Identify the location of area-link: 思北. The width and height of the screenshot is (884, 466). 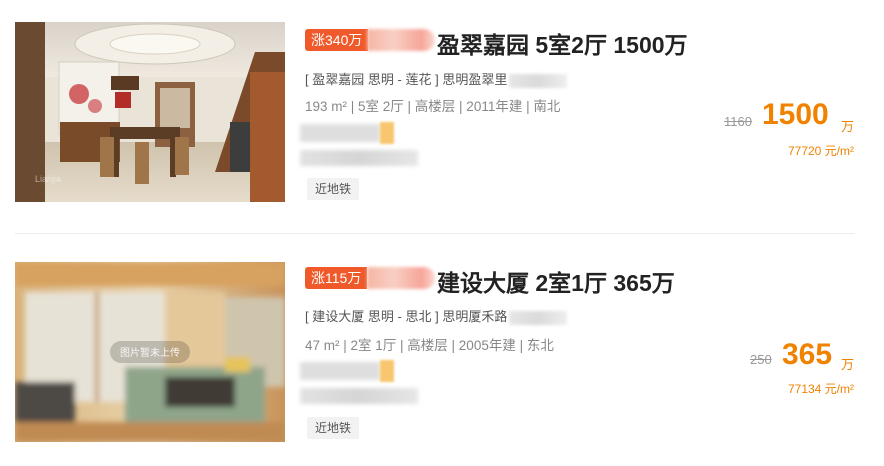
(418, 316).